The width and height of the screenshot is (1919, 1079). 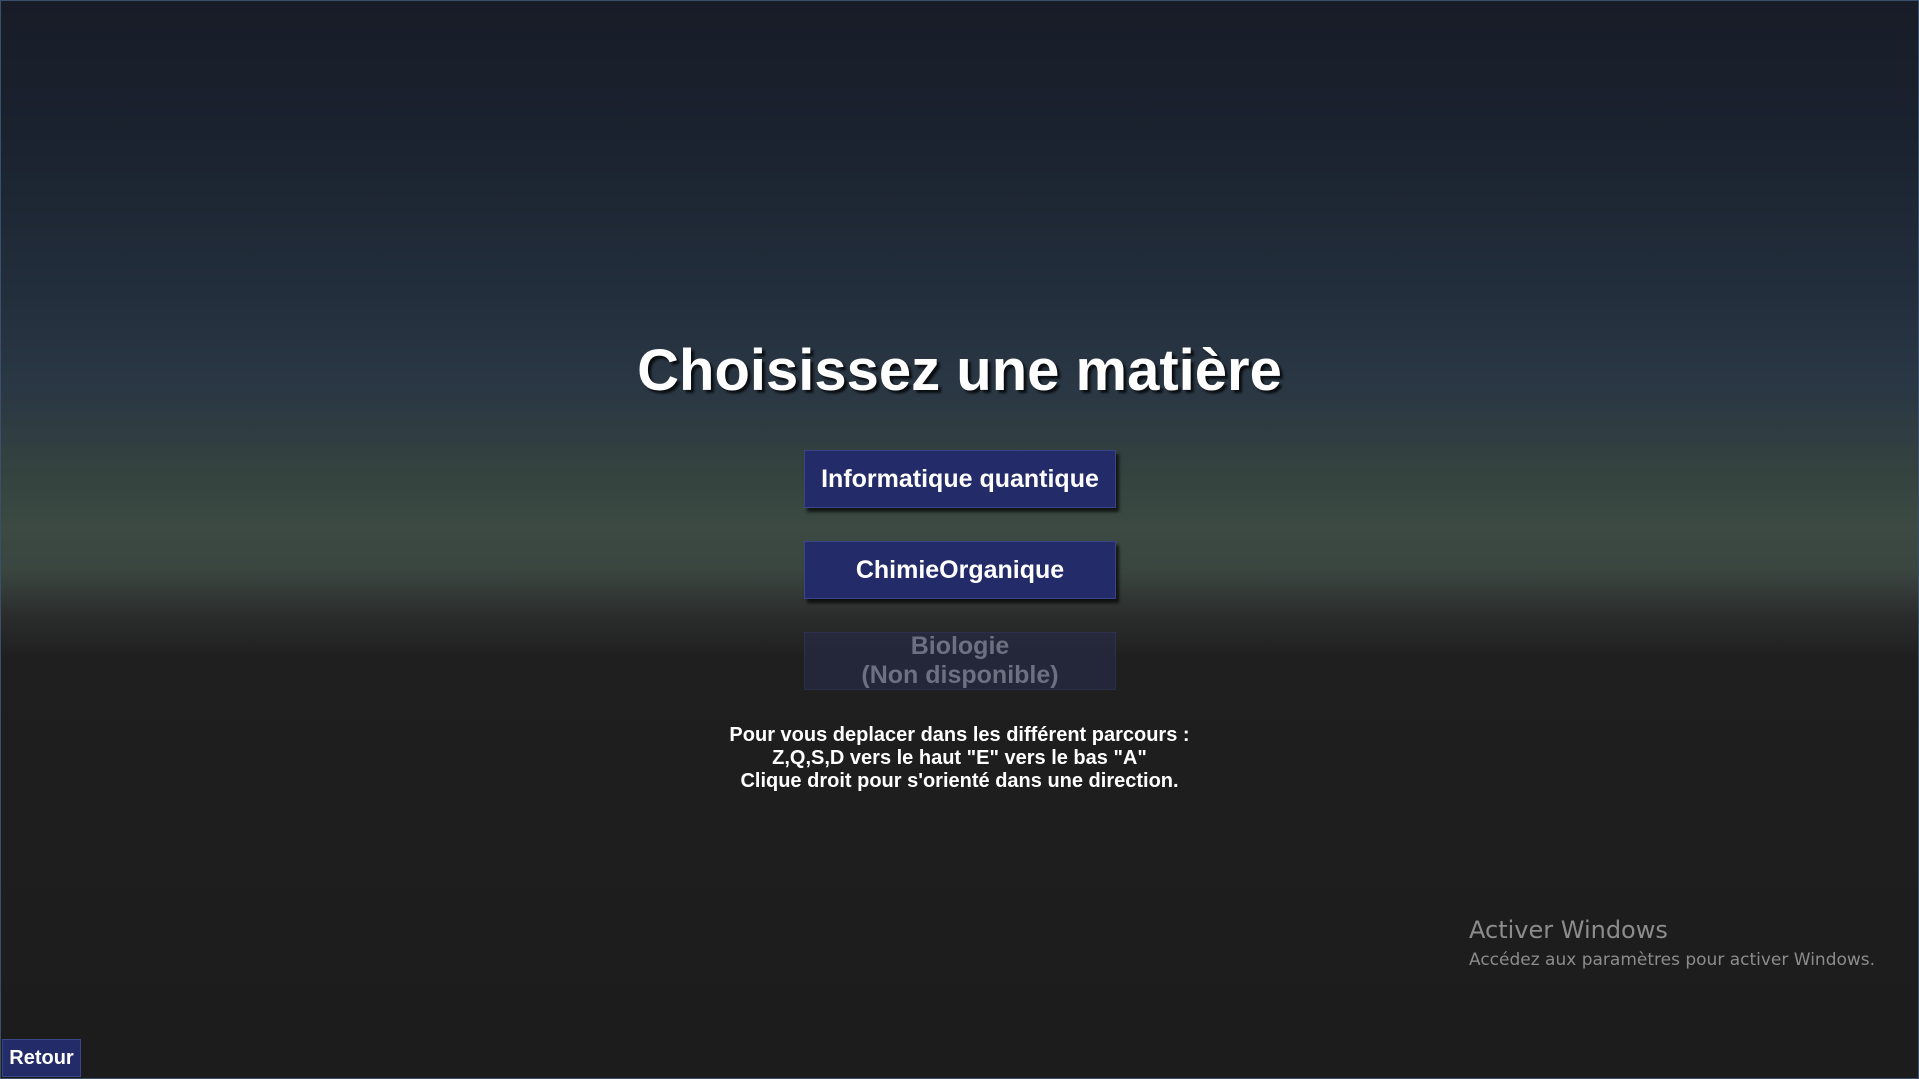 I want to click on chimie-organique-button: ChimieOrganique, so click(x=960, y=570).